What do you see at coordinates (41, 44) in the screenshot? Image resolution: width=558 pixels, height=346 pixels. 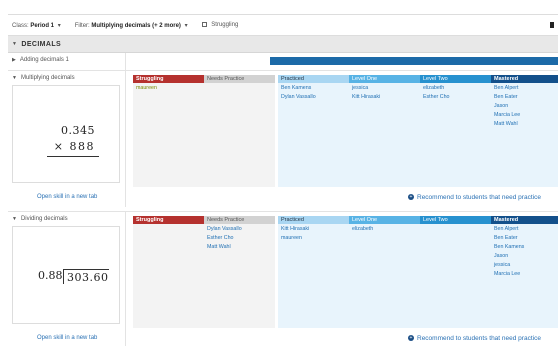 I see `section-title: DECIMALS` at bounding box center [41, 44].